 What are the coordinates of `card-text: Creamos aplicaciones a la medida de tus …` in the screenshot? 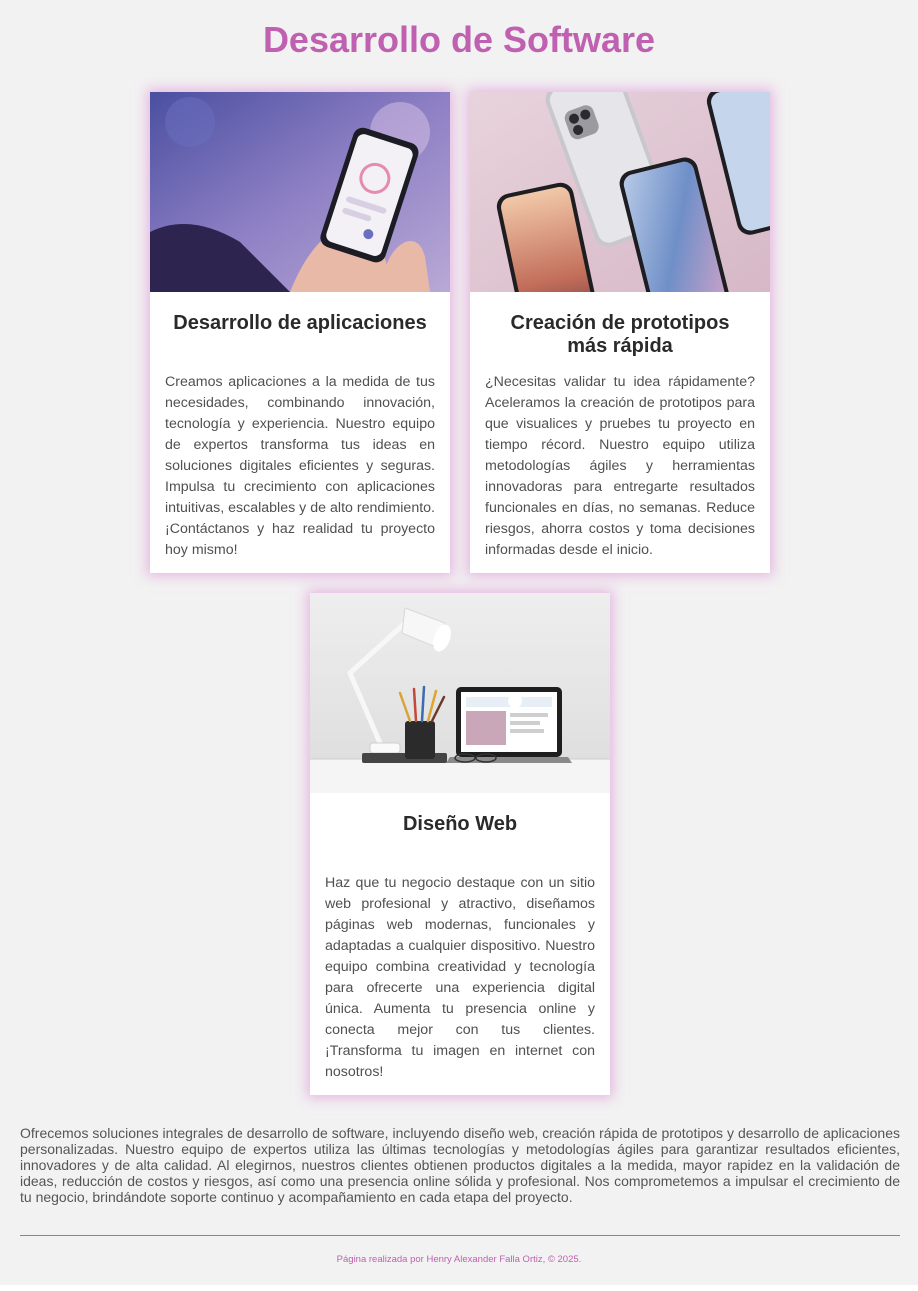 It's located at (300, 466).